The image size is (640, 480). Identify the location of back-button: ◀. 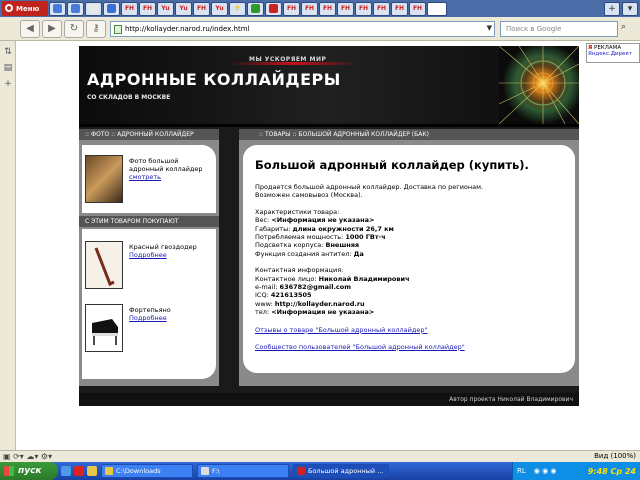
(30, 28).